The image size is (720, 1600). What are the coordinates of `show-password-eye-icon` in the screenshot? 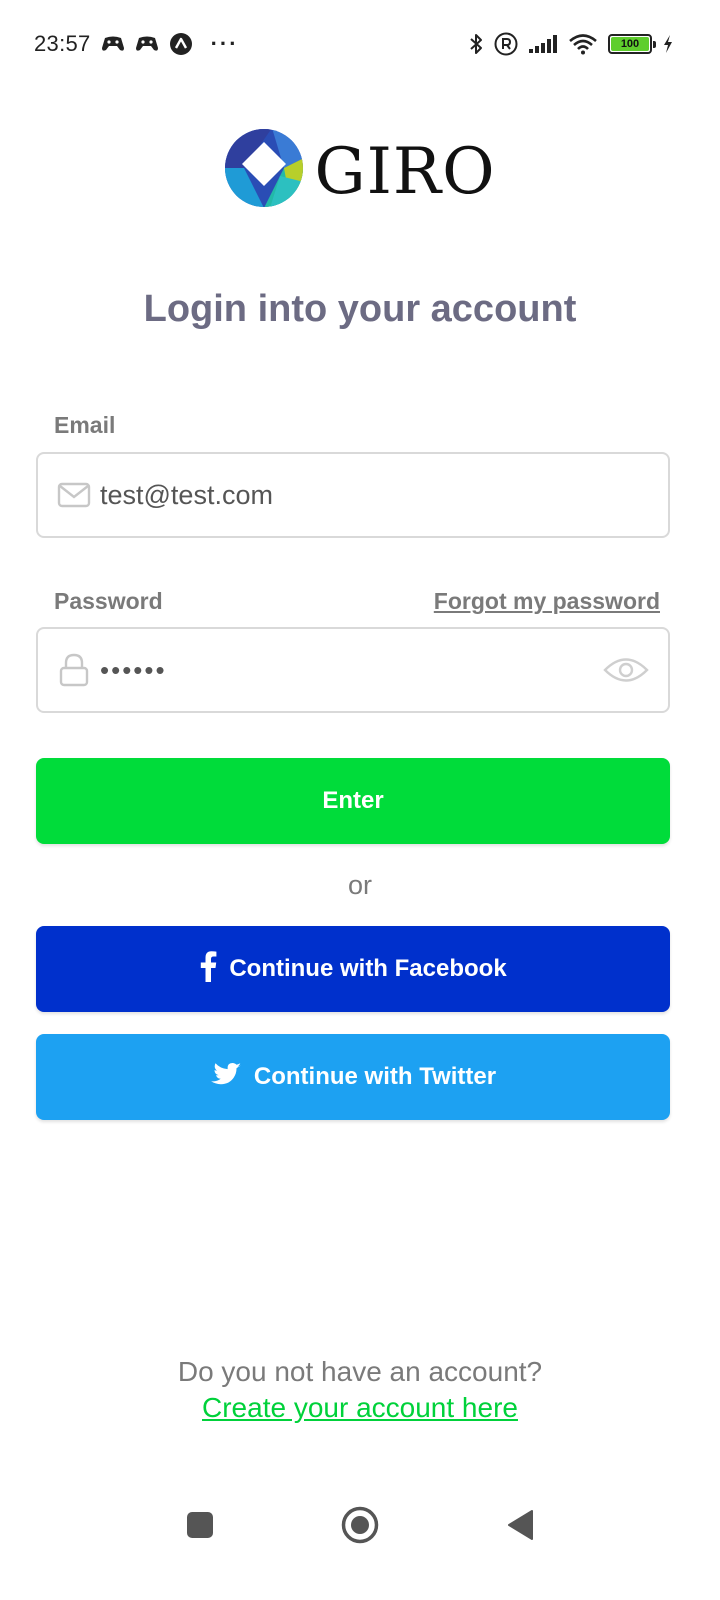 It's located at (626, 670).